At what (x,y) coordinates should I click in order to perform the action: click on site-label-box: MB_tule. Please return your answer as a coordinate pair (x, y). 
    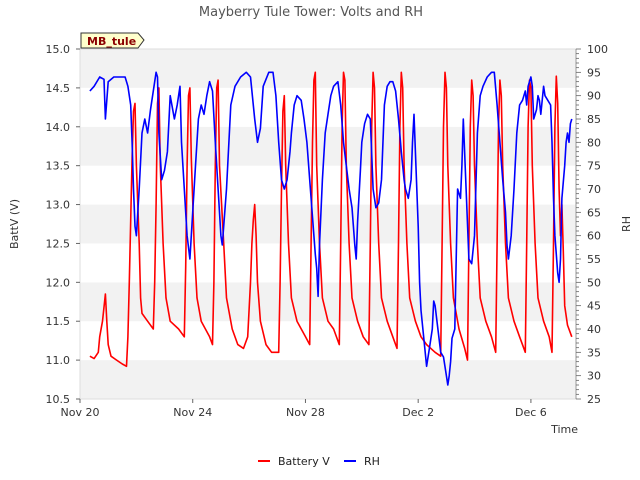
    Looking at the image, I should click on (112, 40).